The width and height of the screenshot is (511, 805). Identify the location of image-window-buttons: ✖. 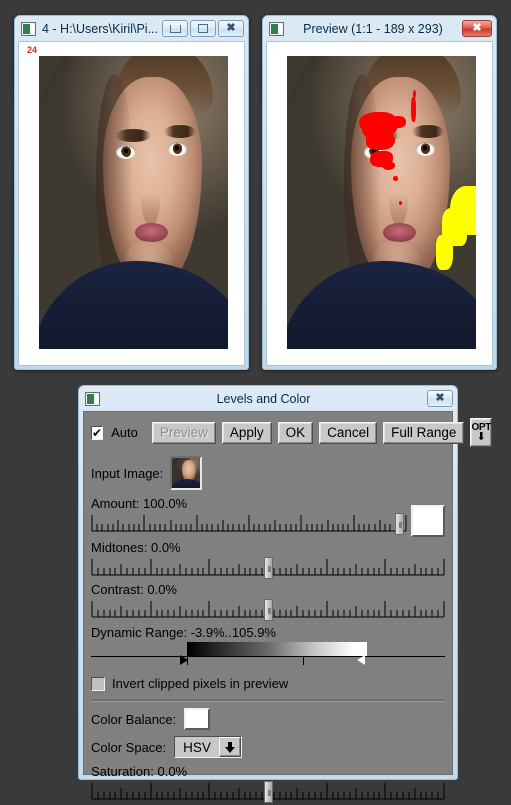
(203, 28).